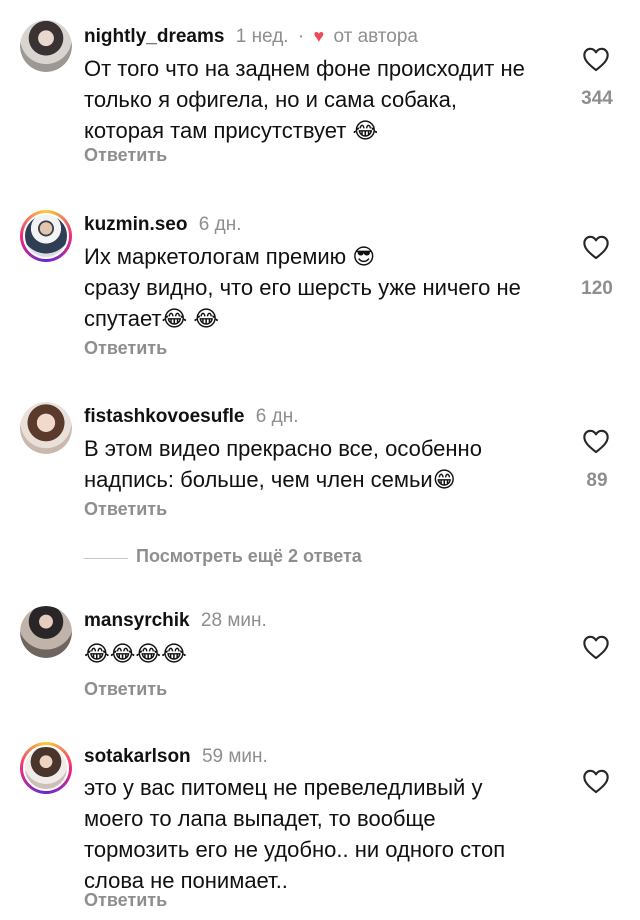  I want to click on username: mansyrchik, so click(137, 620).